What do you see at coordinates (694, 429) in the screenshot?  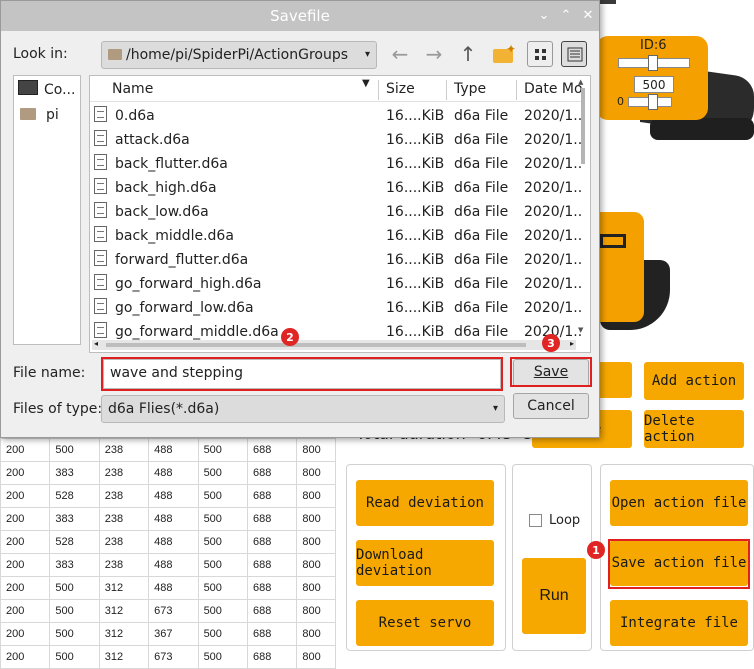 I see `delete-action-button: Delete action` at bounding box center [694, 429].